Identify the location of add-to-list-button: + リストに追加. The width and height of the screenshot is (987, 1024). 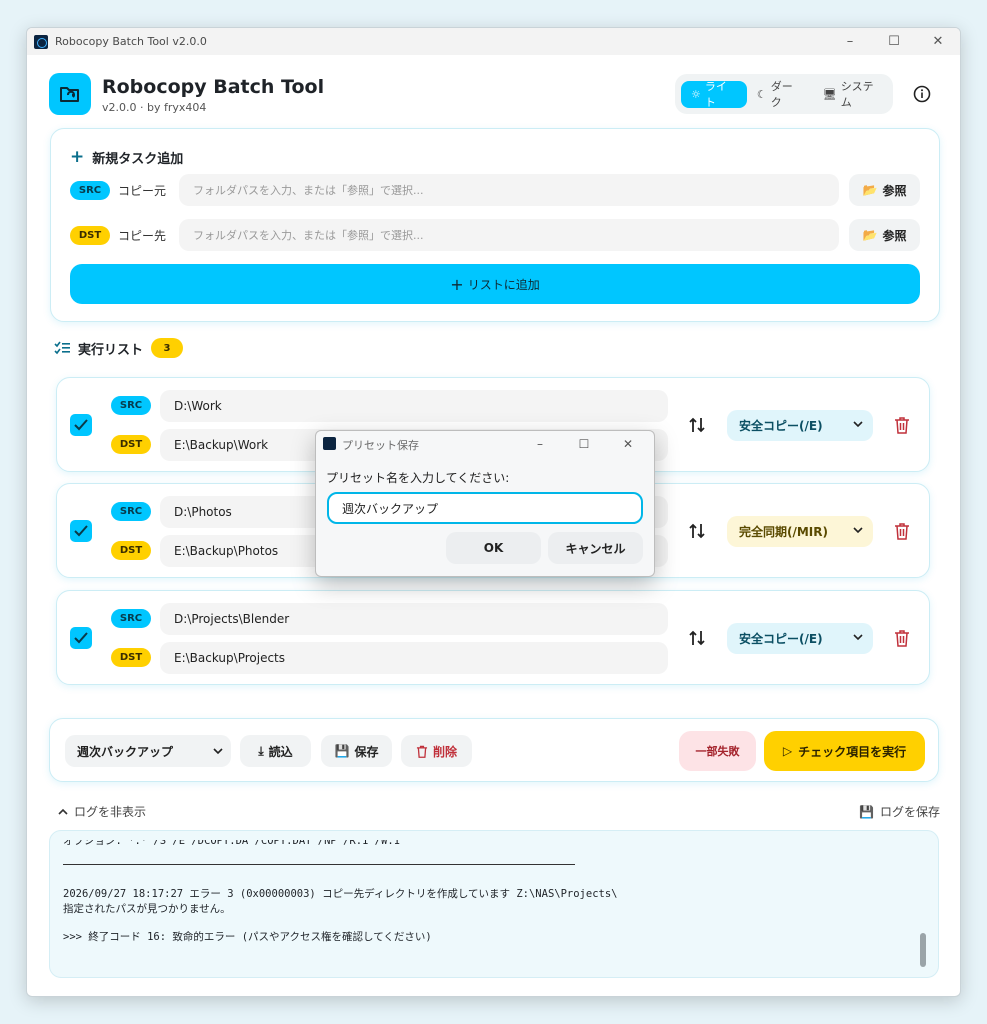
(495, 284).